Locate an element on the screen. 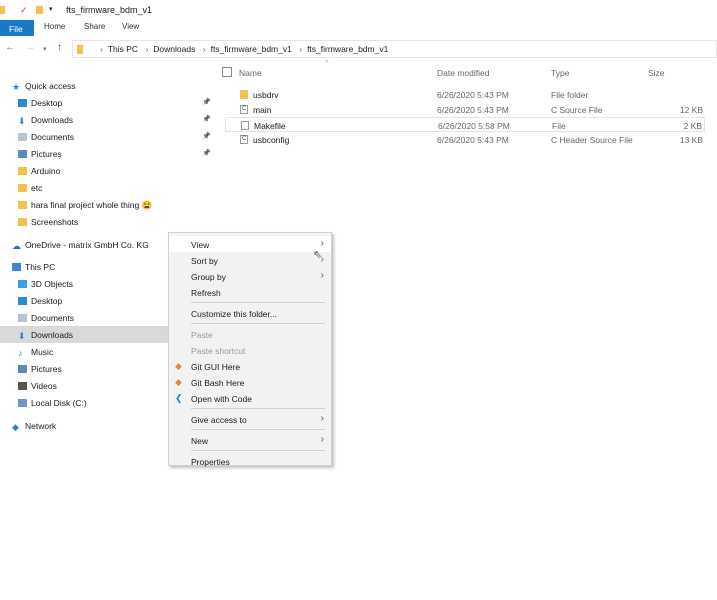 Image resolution: width=717 pixels, height=600 pixels. breadcrumb-this-pc: This PC is located at coordinates (123, 49).